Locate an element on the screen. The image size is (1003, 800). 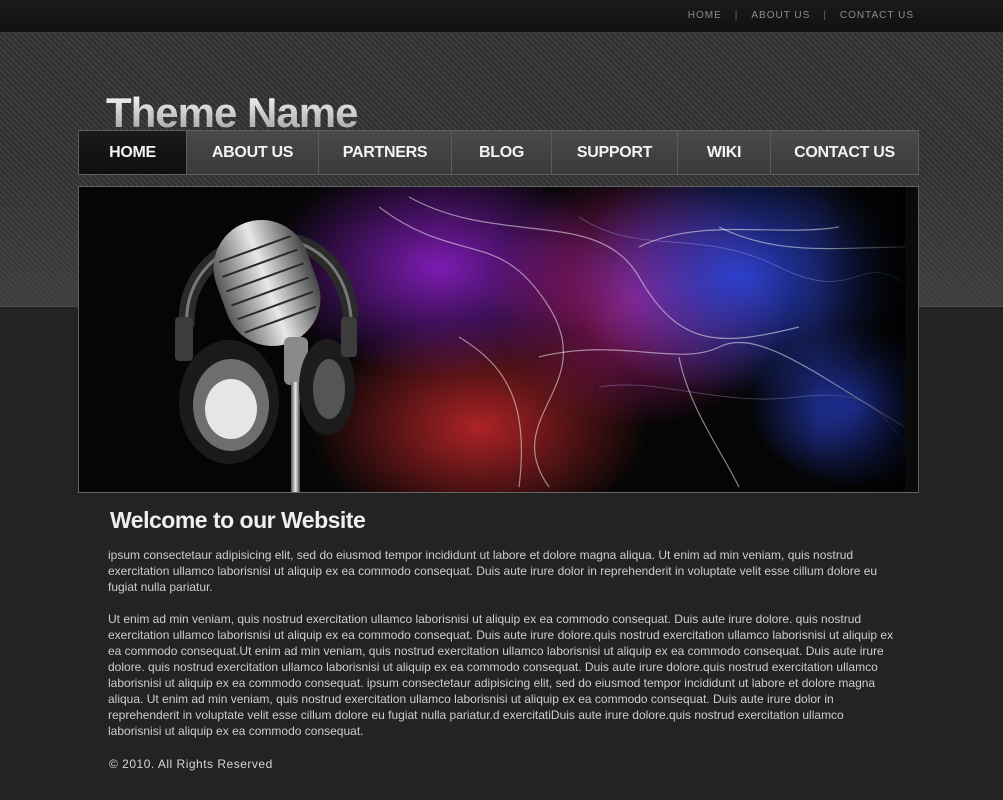
nav-item-contact-us: CONTACT US is located at coordinates (844, 152).